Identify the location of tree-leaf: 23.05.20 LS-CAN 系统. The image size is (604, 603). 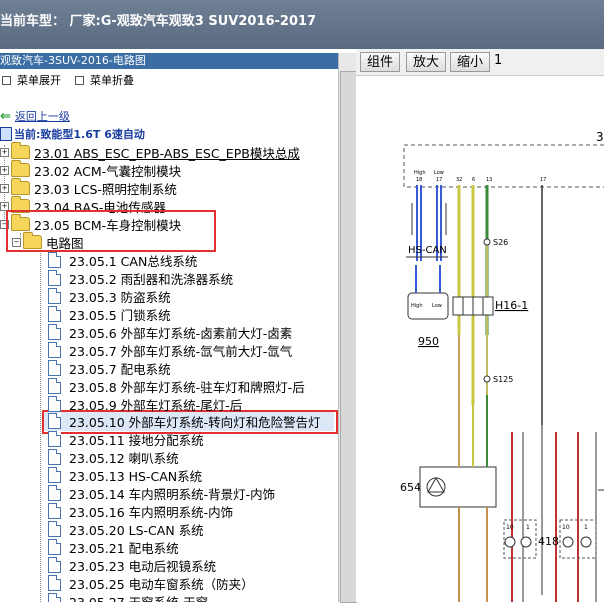
(126, 529).